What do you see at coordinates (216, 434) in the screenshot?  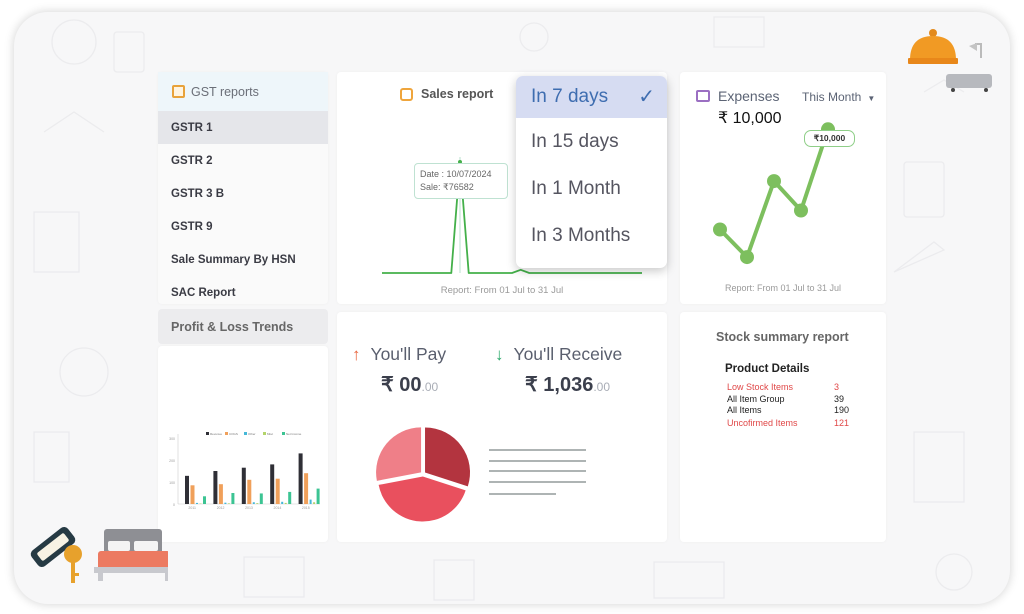 I see `pl-legend-label: Revenue` at bounding box center [216, 434].